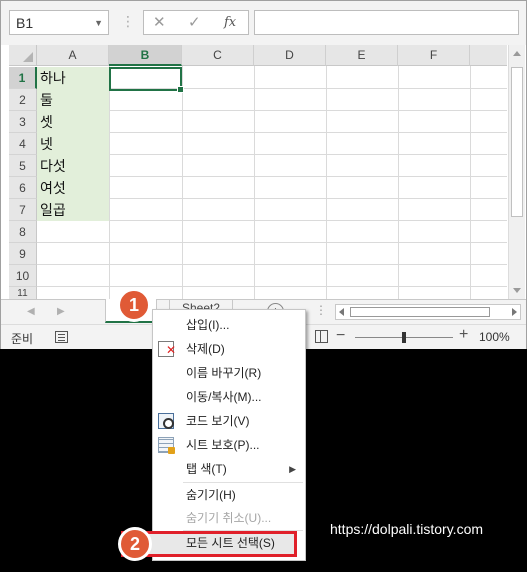  Describe the element at coordinates (166, 421) in the screenshot. I see `view-code-icon` at that location.